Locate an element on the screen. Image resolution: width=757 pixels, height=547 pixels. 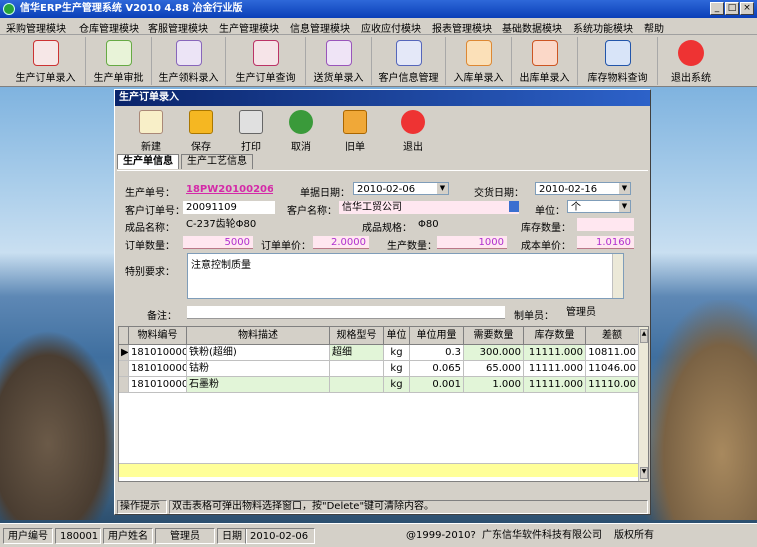
scroll-down-icon: ▼ is located at coordinates (644, 473).